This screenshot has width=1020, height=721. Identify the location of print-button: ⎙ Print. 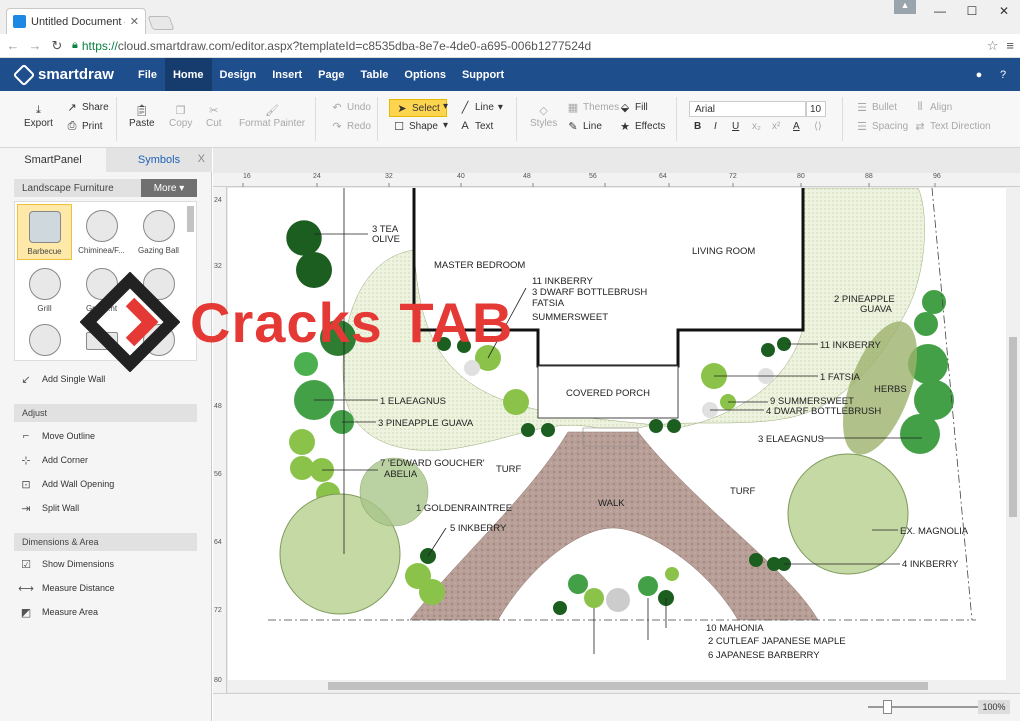
(84, 126).